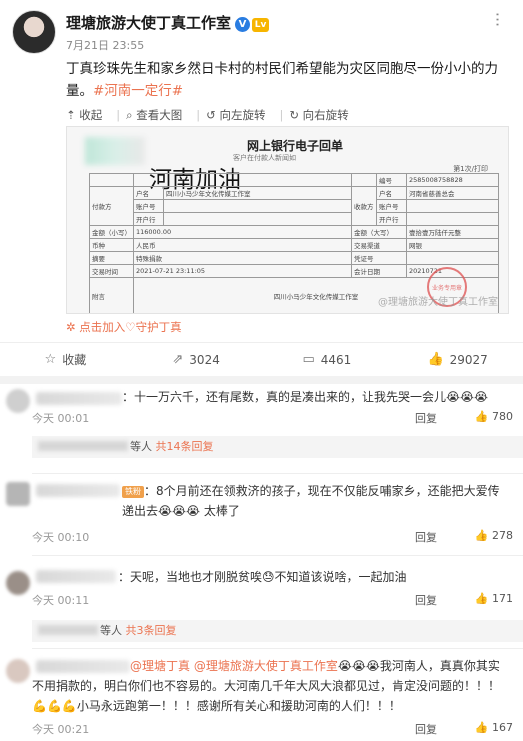 Image resolution: width=523 pixels, height=741 pixels. Describe the element at coordinates (91, 115) in the screenshot. I see `collapse-label: 收起` at that location.